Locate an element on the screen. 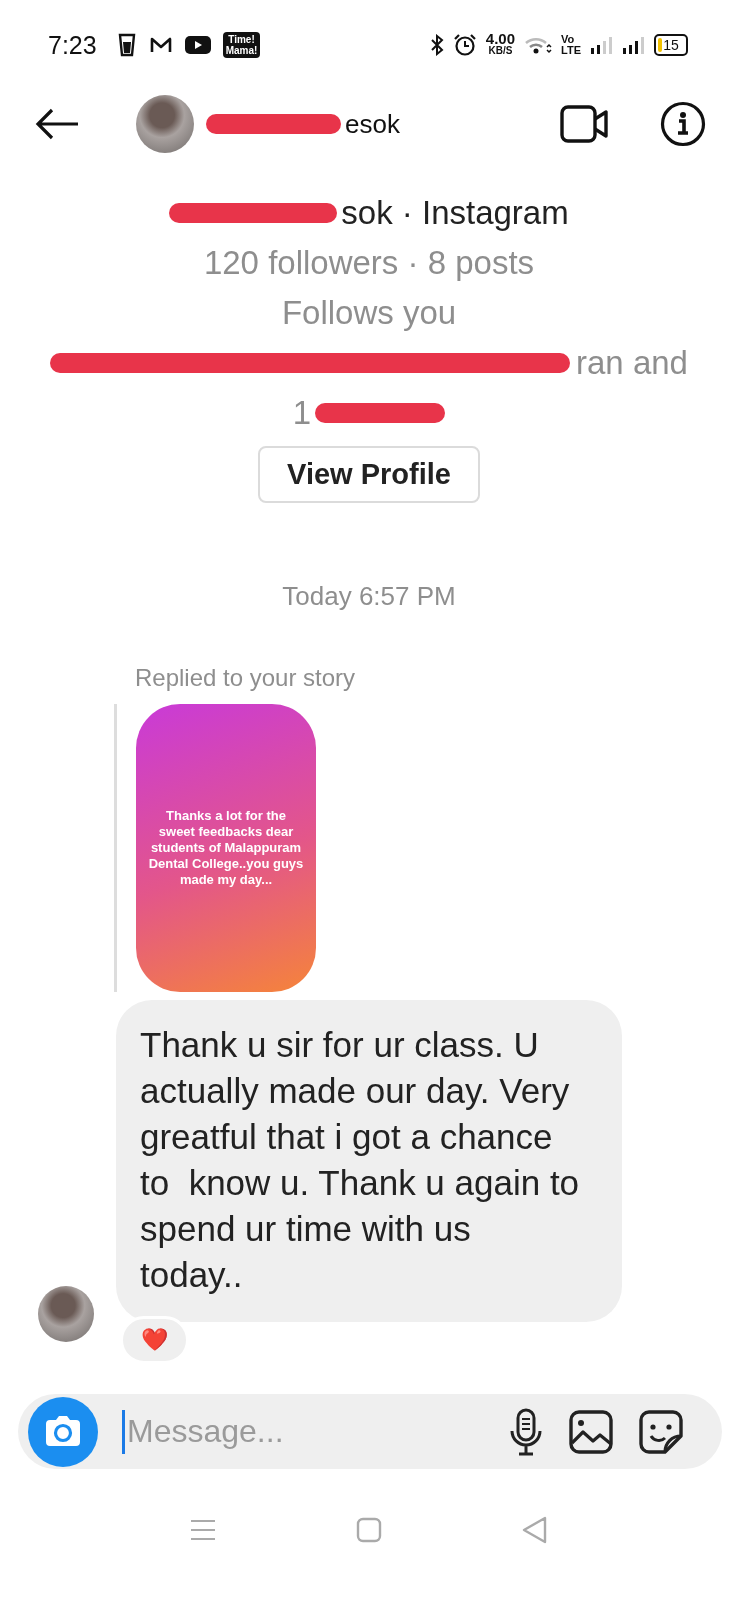 This screenshot has height=1600, width=738. bluetooth-icon is located at coordinates (436, 45).